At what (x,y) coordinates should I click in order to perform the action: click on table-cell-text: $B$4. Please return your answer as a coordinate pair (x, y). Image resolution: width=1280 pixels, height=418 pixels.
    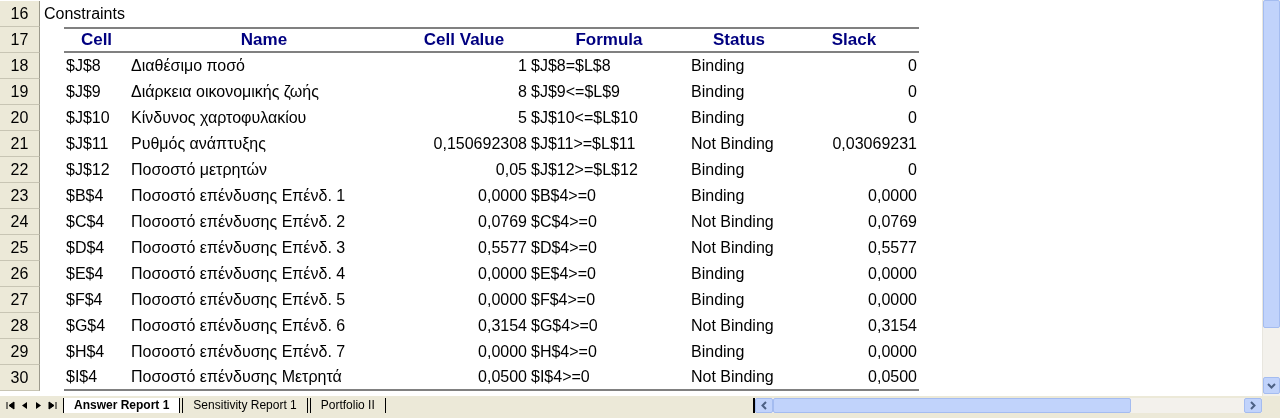
    Looking at the image, I should click on (85, 196).